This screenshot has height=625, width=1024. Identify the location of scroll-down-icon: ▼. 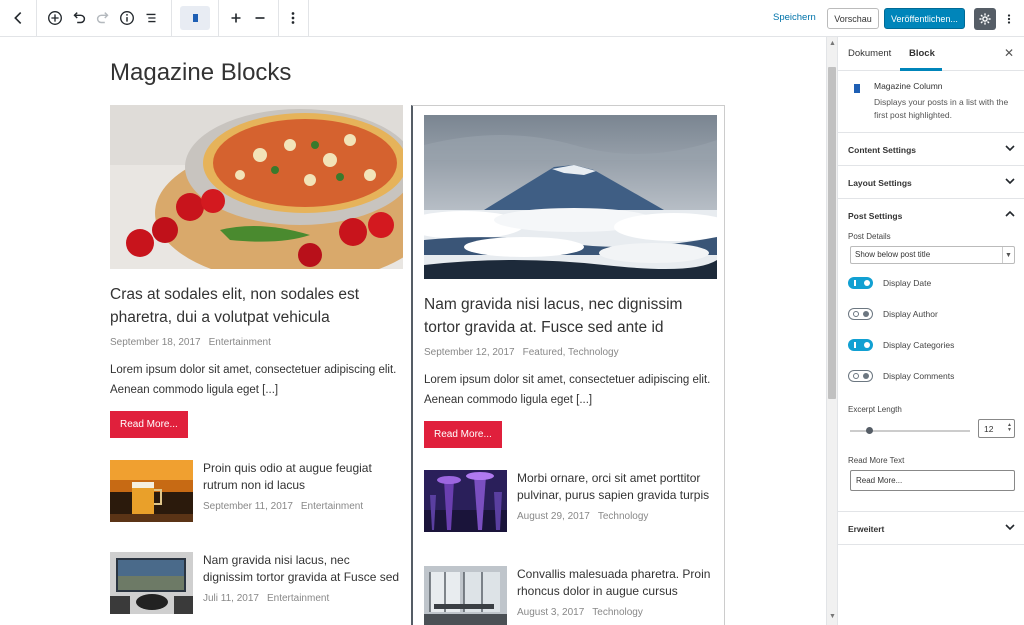
(832, 616).